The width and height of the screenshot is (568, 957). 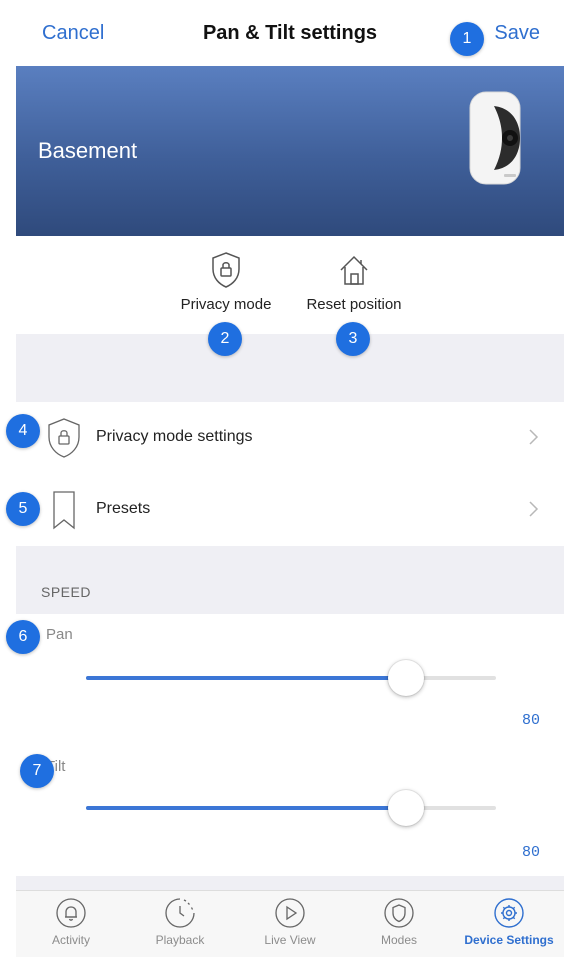 What do you see at coordinates (509, 913) in the screenshot?
I see `gear-icon` at bounding box center [509, 913].